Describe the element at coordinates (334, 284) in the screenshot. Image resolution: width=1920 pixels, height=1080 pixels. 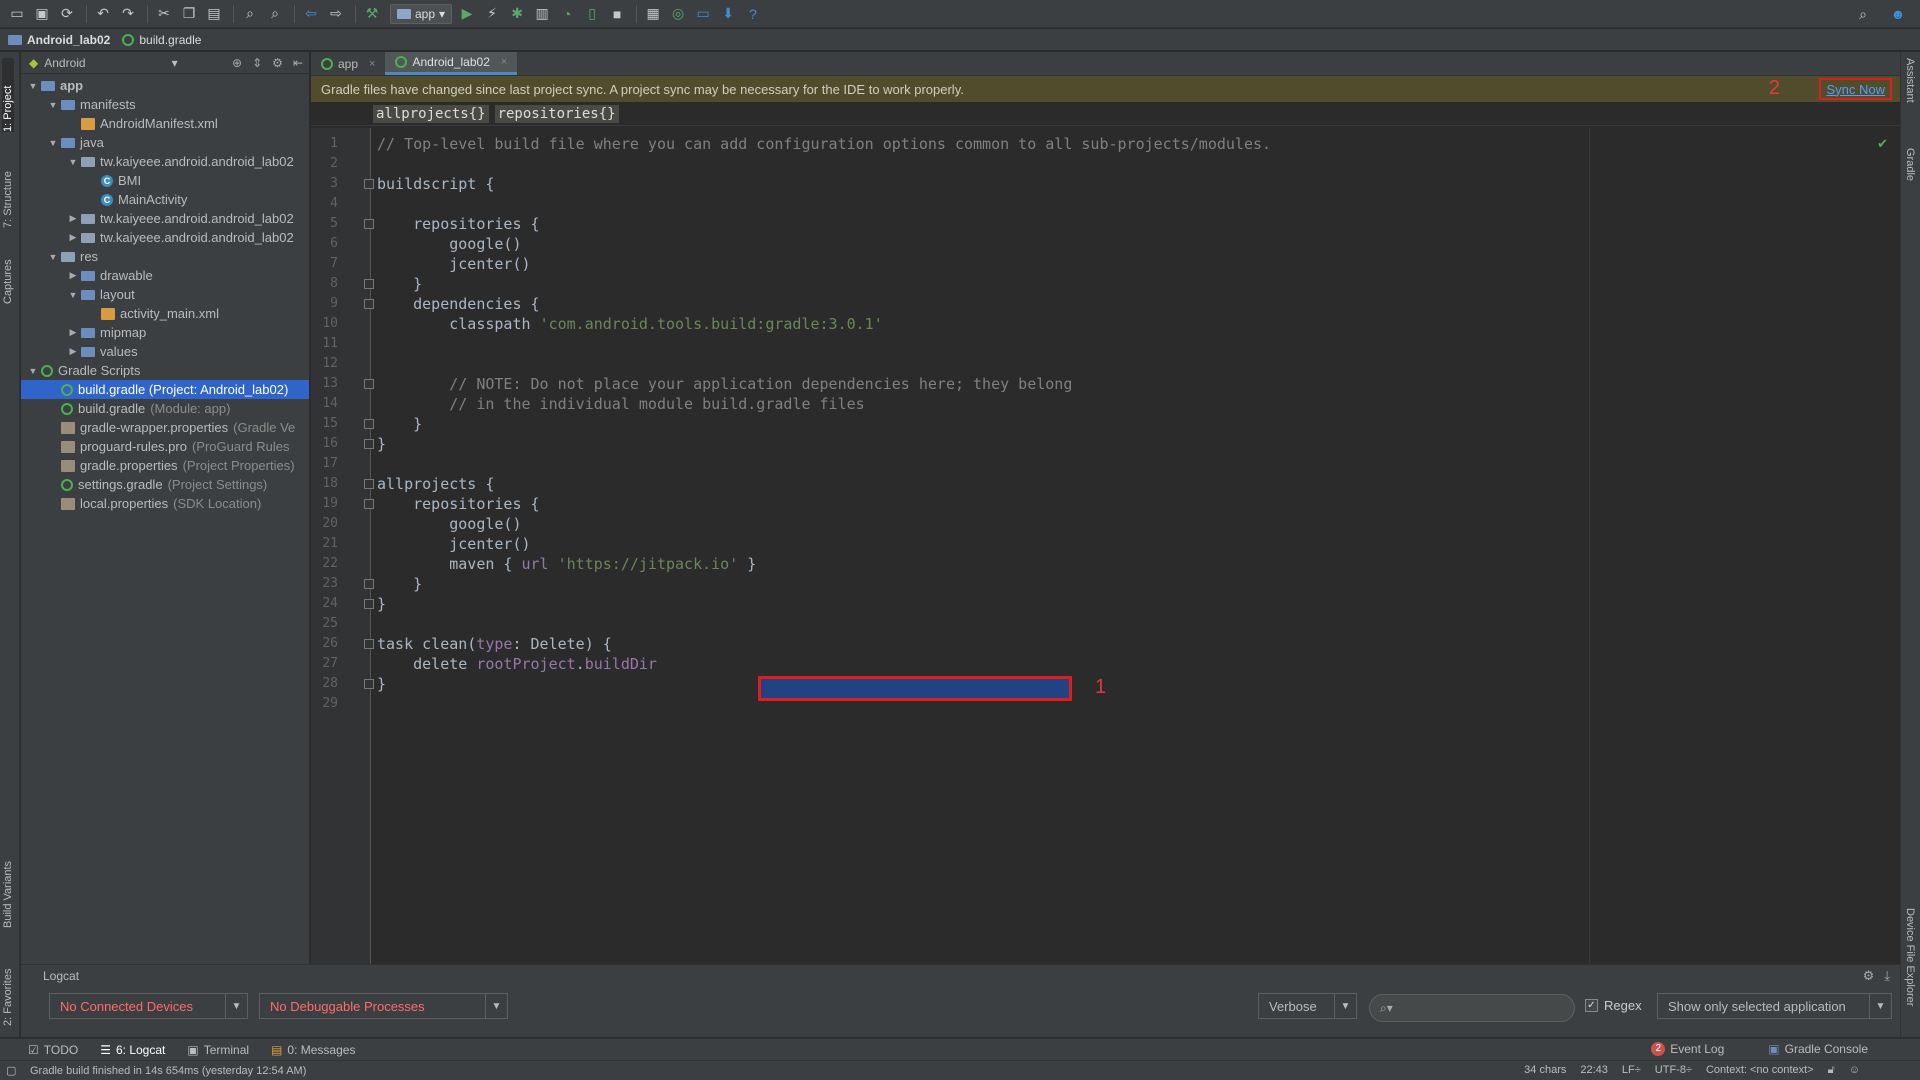
I see `line-number: 8` at that location.